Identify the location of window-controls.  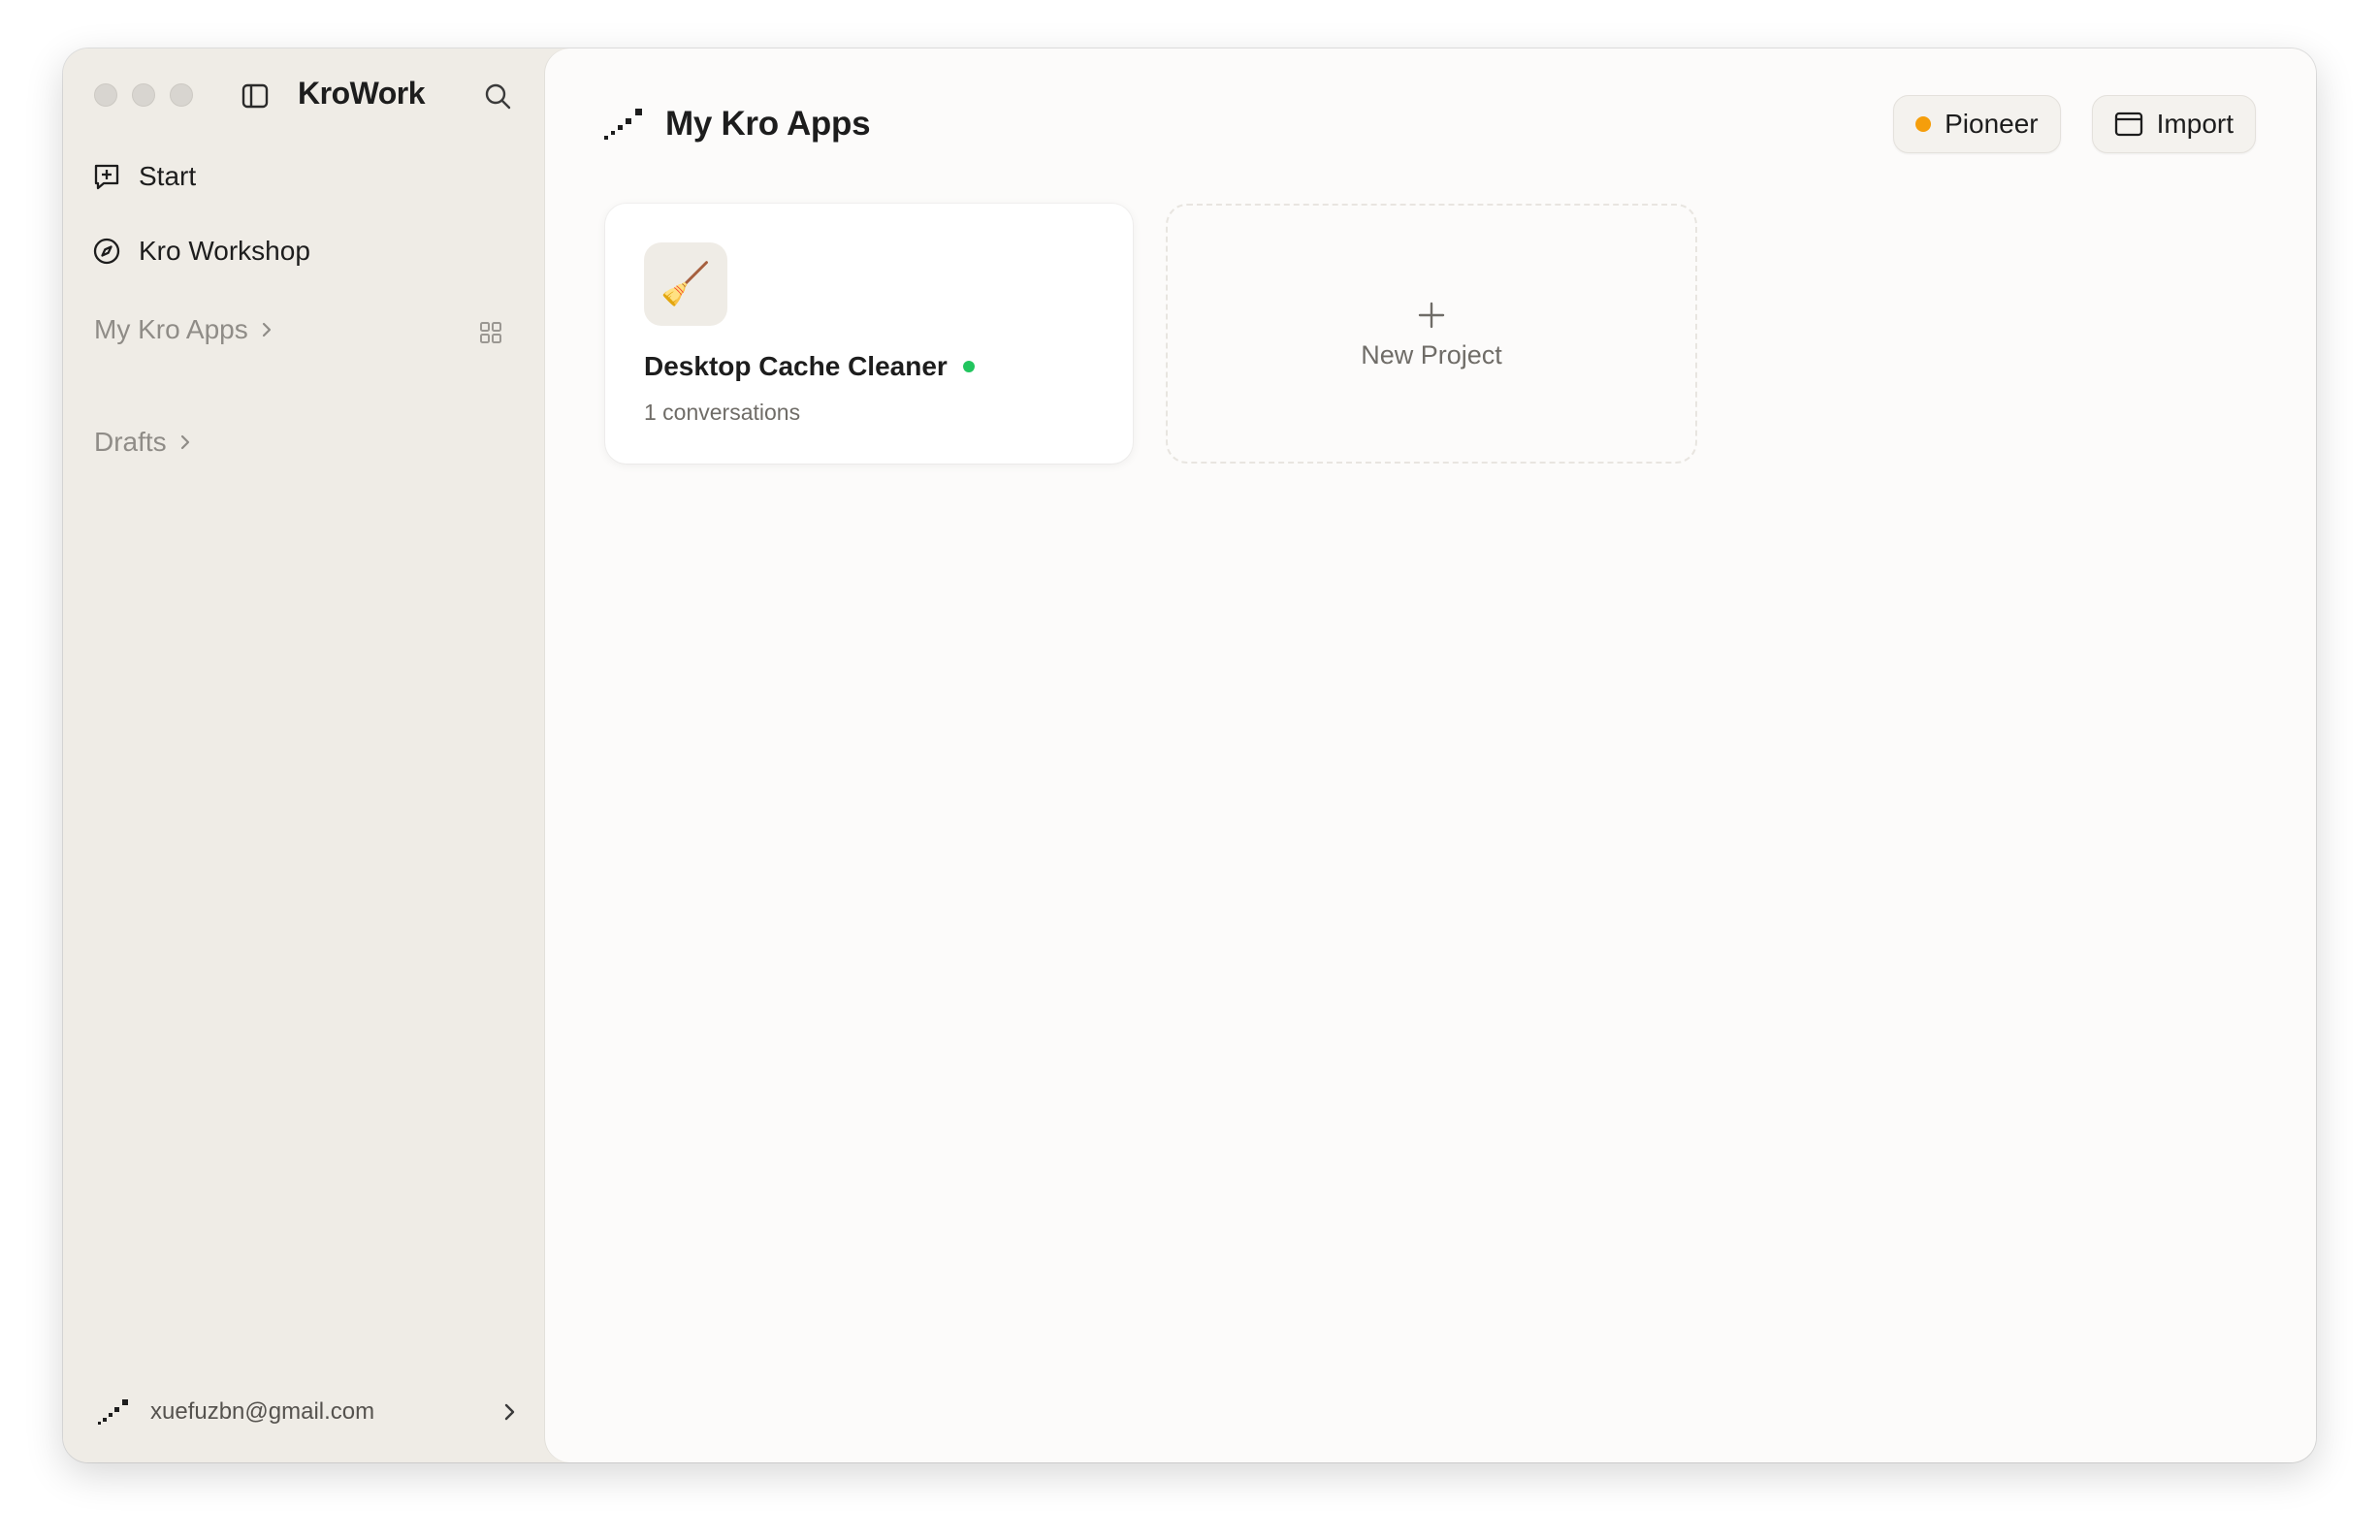
(143, 95).